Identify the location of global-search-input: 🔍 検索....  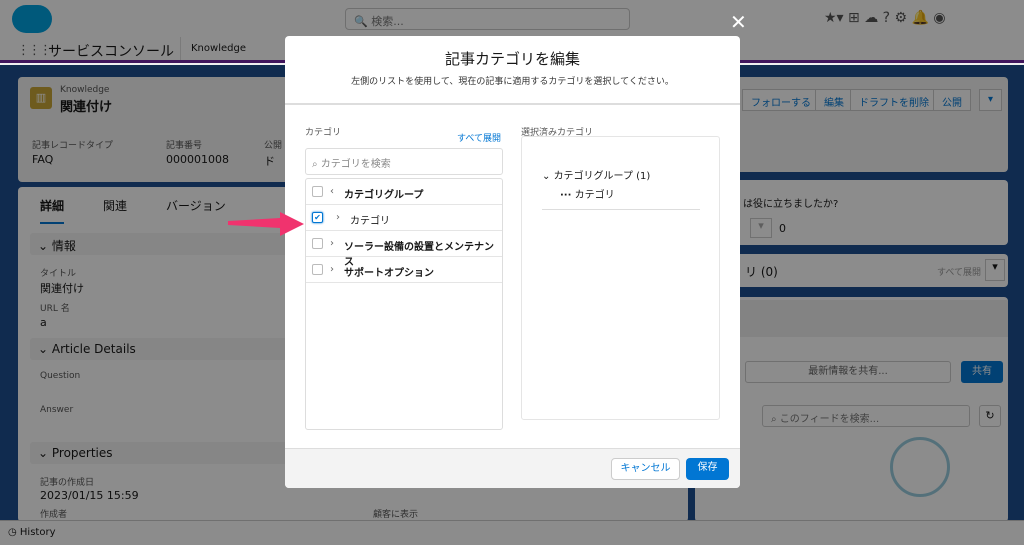
(487, 19).